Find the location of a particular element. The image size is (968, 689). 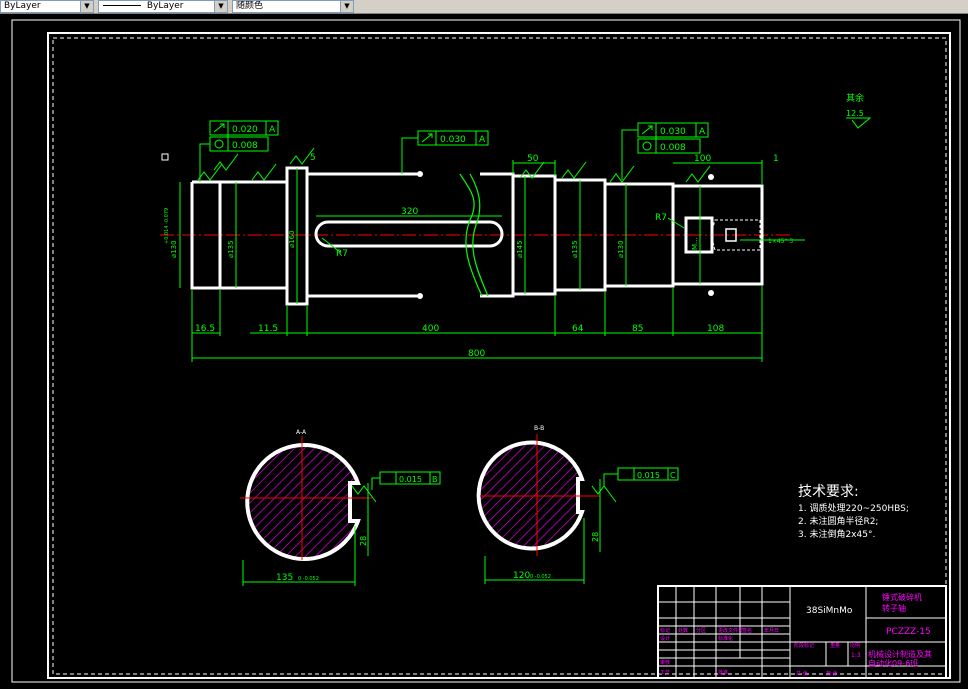

tech-item-3: 3. 未注倒角2x45°. is located at coordinates (836, 534).